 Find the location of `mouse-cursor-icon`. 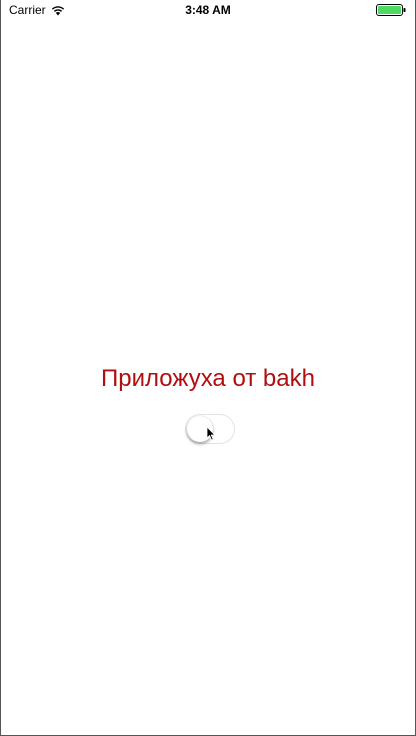

mouse-cursor-icon is located at coordinates (211, 433).